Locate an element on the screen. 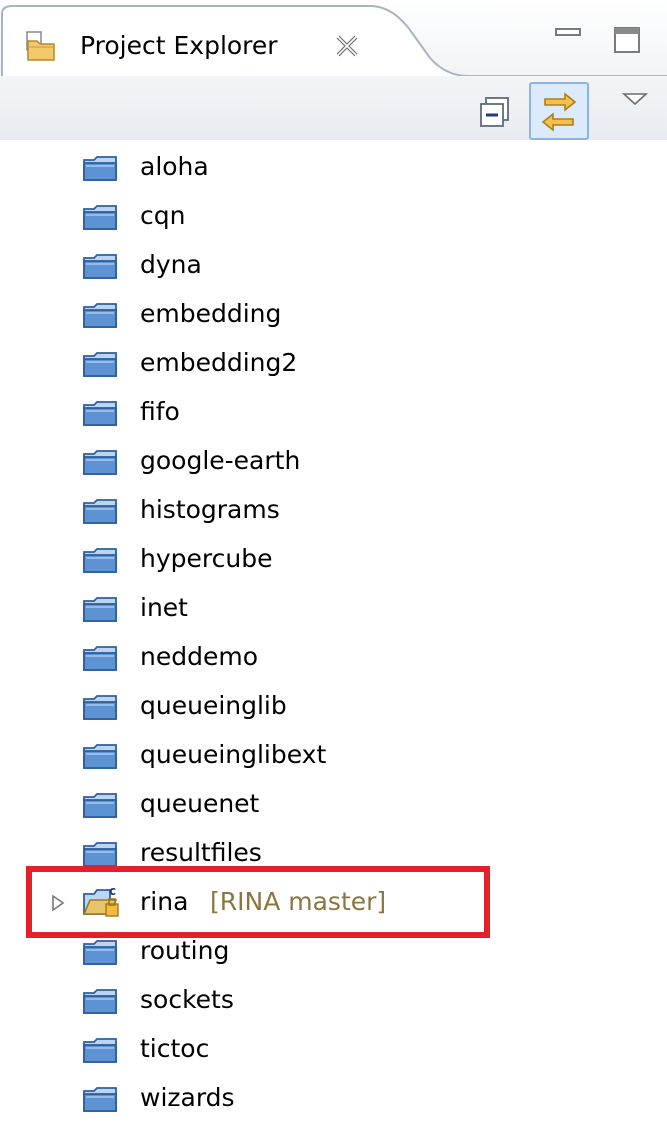  project-name: tictoc is located at coordinates (175, 1048).